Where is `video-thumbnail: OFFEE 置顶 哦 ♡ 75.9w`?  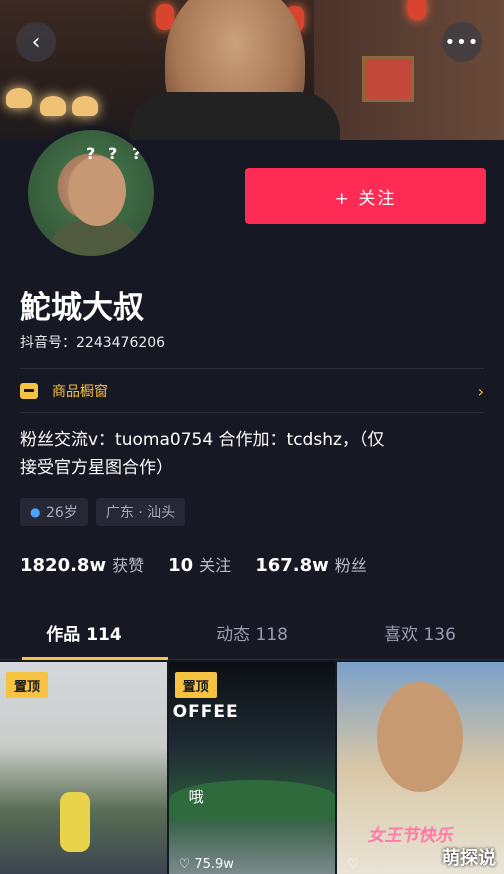
video-thumbnail: OFFEE 置顶 哦 ♡ 75.9w is located at coordinates (252, 768).